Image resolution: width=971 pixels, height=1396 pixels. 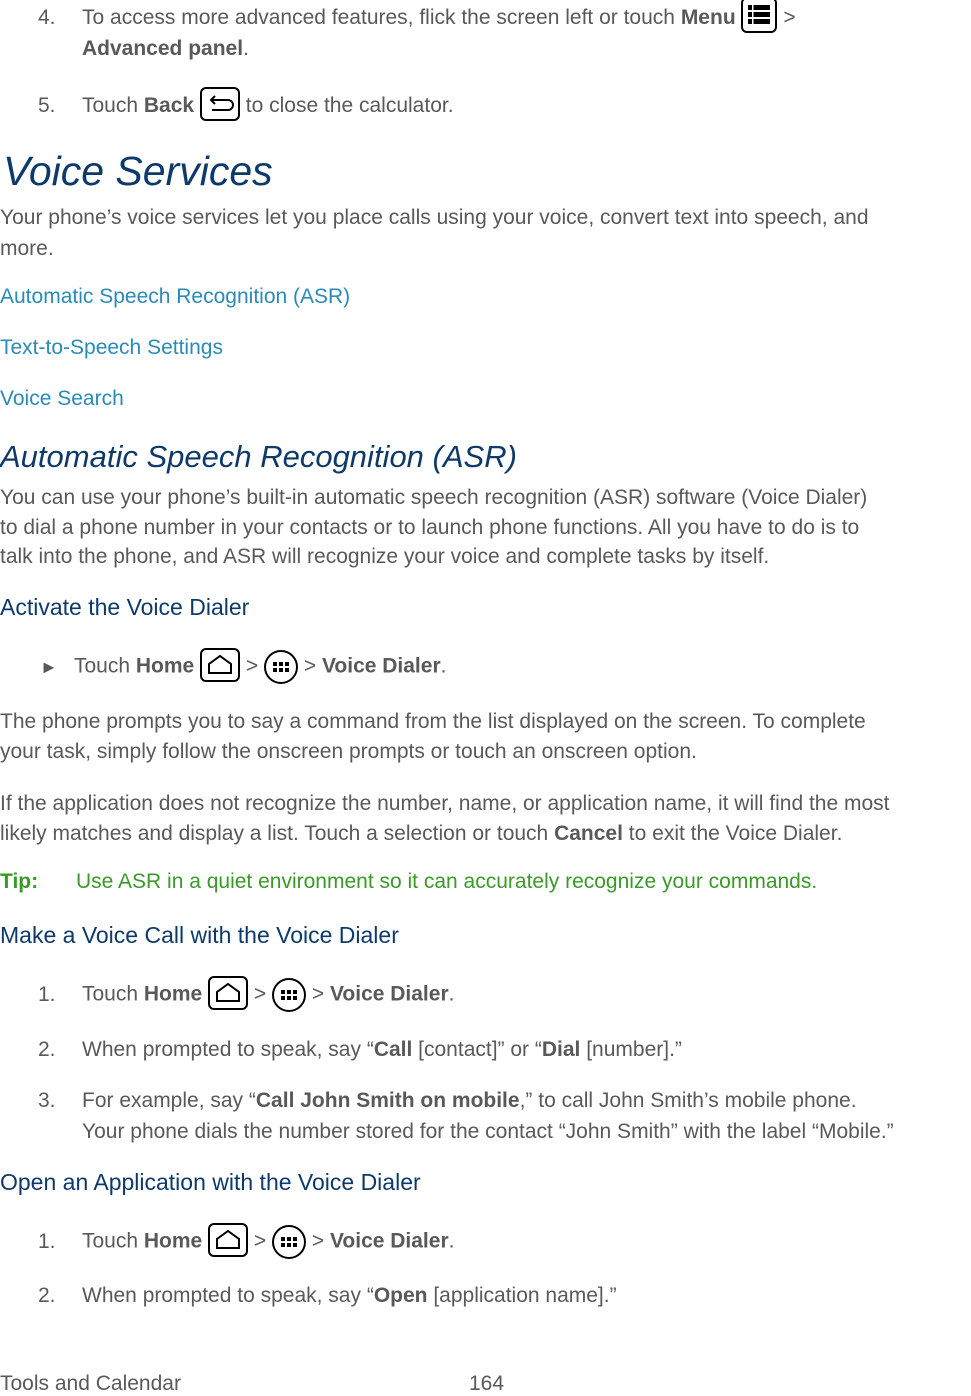 What do you see at coordinates (393, 1049) in the screenshot?
I see `call-label: Call` at bounding box center [393, 1049].